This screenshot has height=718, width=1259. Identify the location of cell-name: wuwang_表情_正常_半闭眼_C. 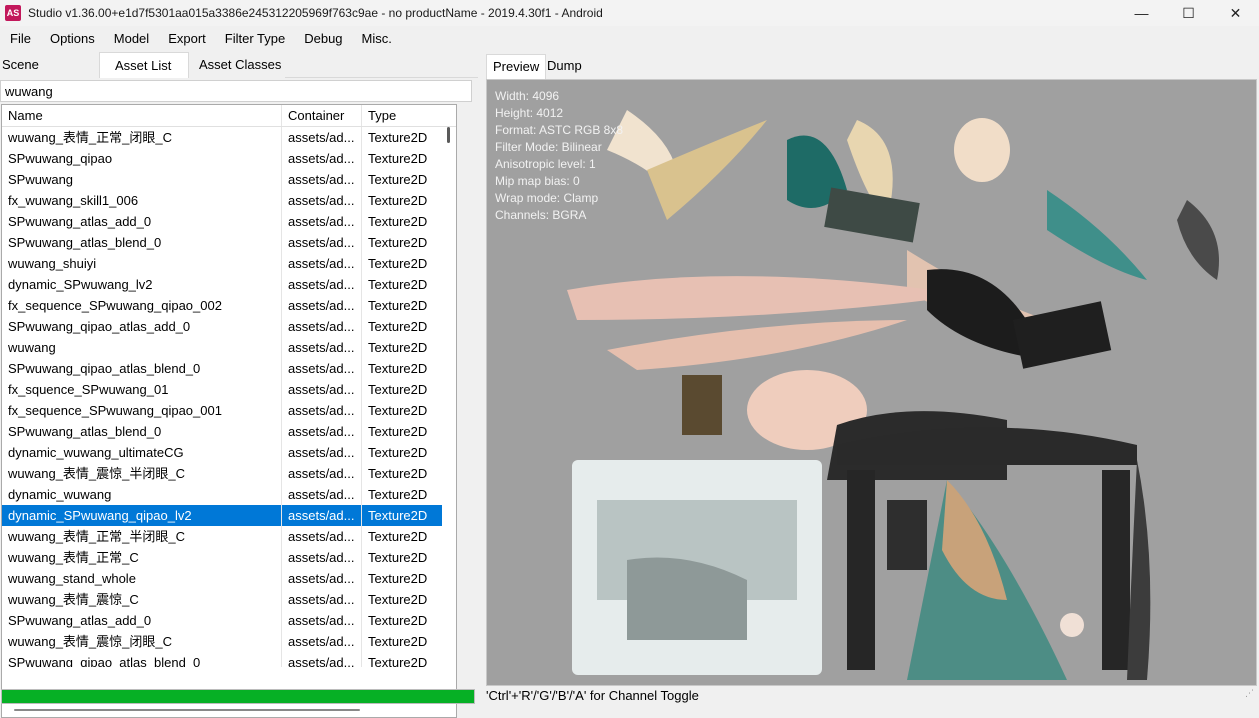
(142, 536).